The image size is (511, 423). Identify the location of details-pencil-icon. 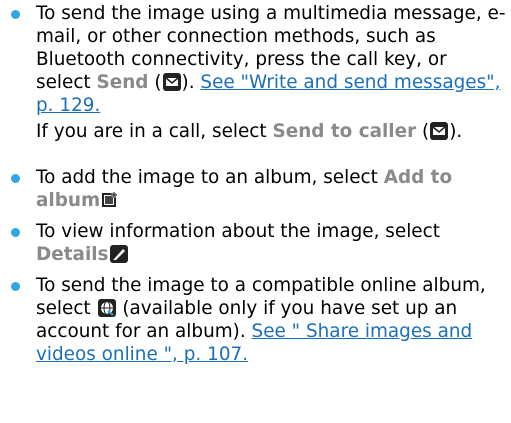
(118, 254).